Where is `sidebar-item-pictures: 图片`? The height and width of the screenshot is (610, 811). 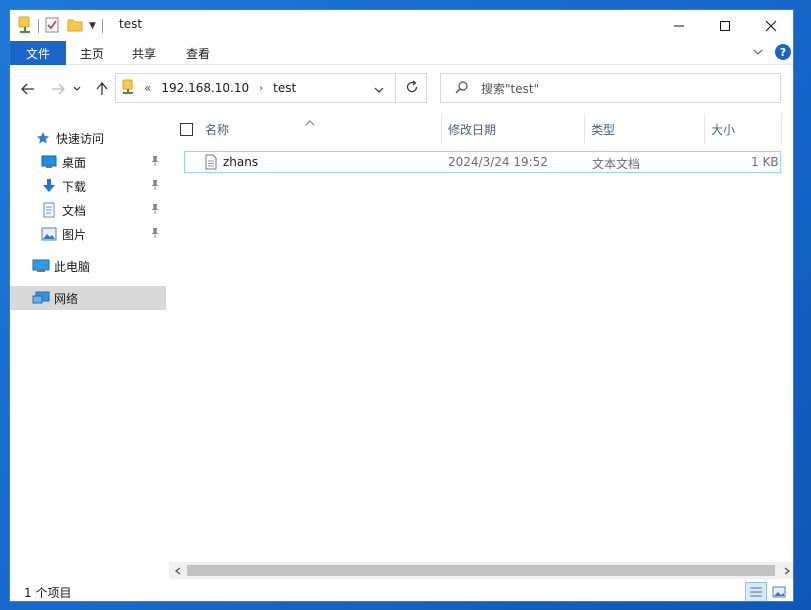 sidebar-item-pictures: 图片 is located at coordinates (88, 234).